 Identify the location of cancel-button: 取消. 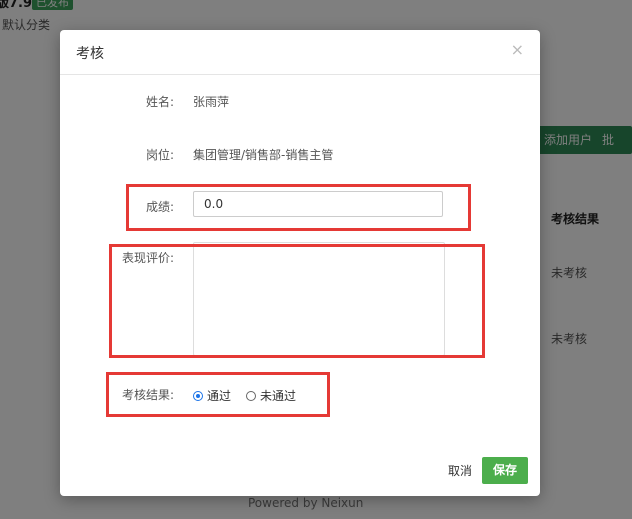
(460, 470).